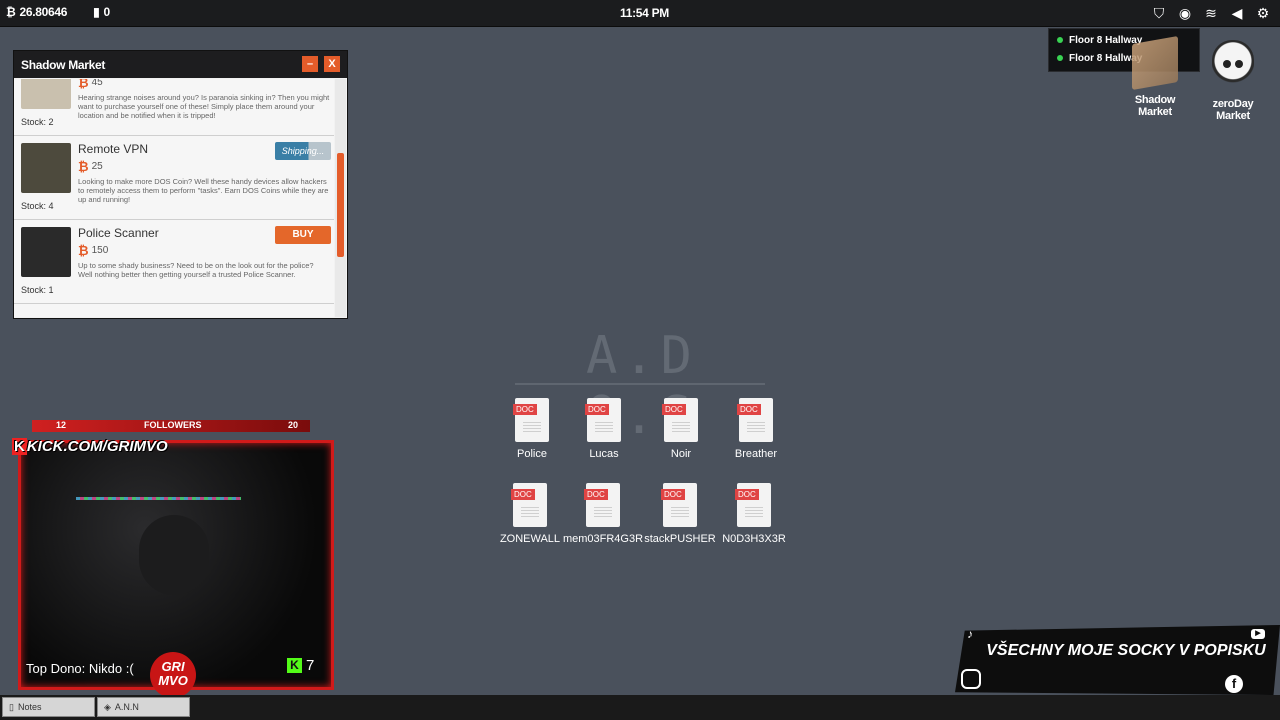 The height and width of the screenshot is (720, 1280). Describe the element at coordinates (101, 12) in the screenshot. I see `doc-counter: ▮ 0` at that location.